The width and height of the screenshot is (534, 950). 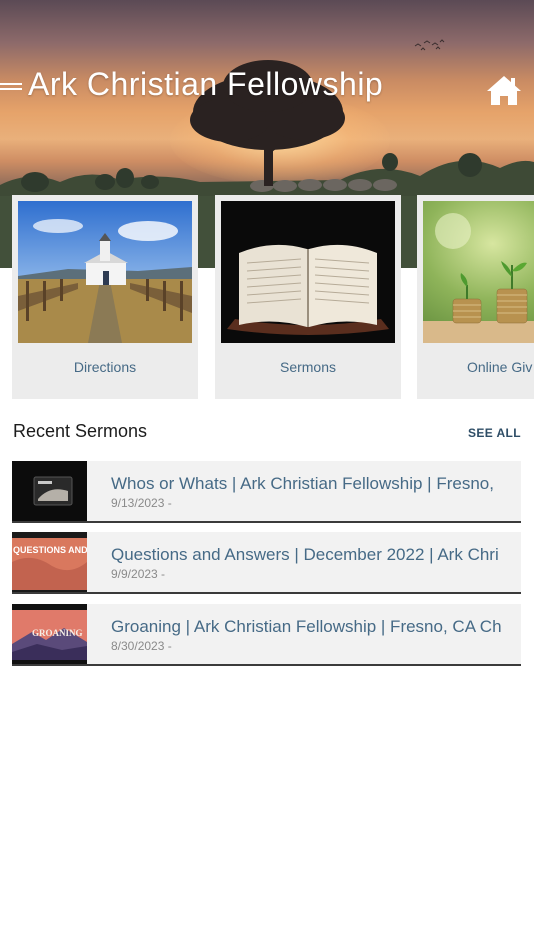 What do you see at coordinates (141, 503) in the screenshot?
I see `sermon-date: 9/13/2023 -` at bounding box center [141, 503].